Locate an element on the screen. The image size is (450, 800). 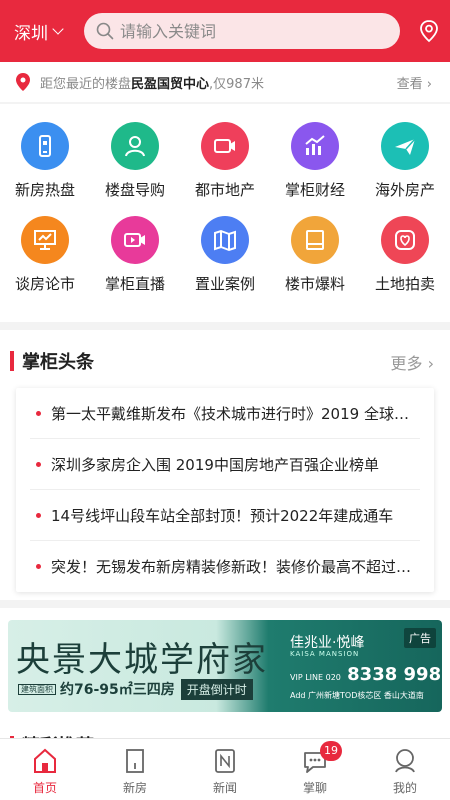
ad-hotline: 8338 9988 is located at coordinates (394, 674).